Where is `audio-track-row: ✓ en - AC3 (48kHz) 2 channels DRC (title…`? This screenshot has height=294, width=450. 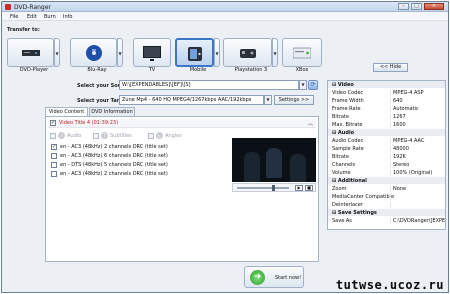
audio-track-row: ✓ en - AC3 (48kHz) 2 channels DRC (title… is located at coordinates (141, 147).